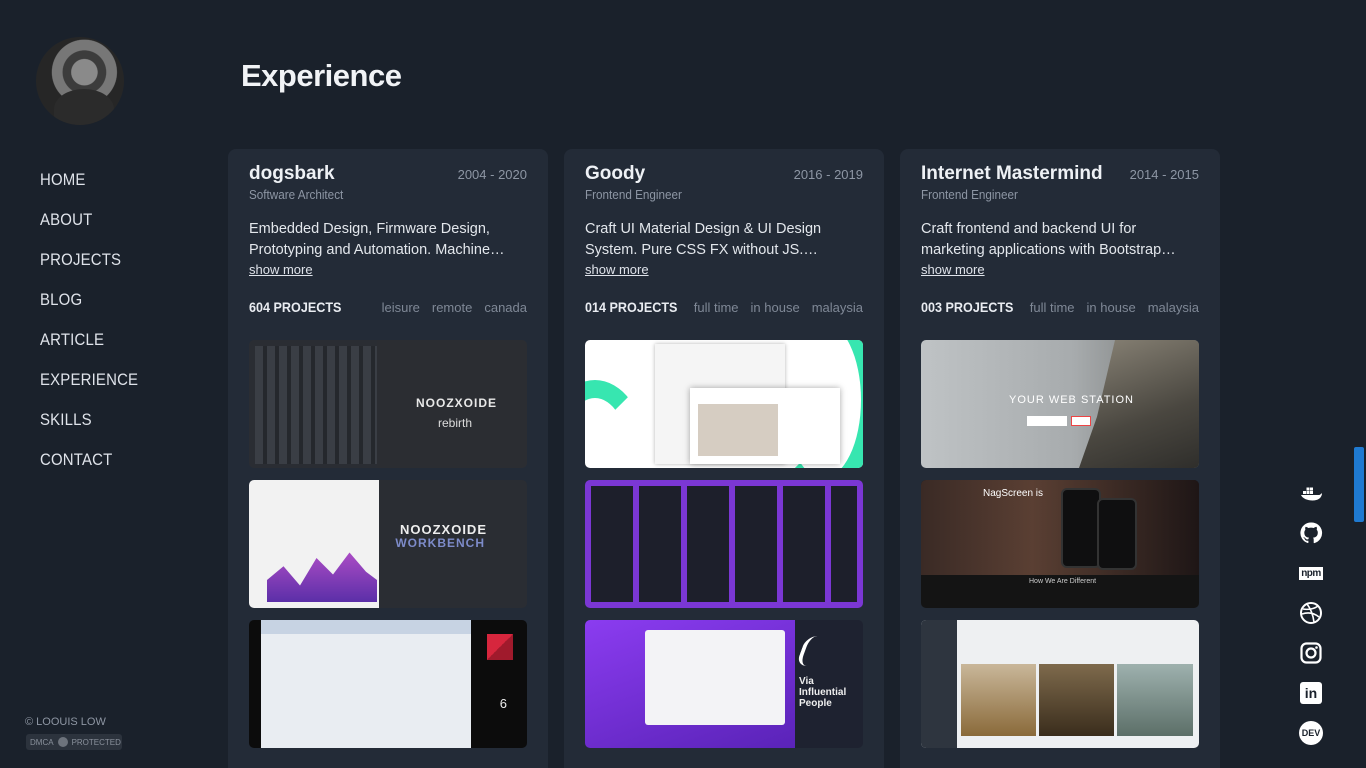 The width and height of the screenshot is (1366, 768). I want to click on thumbnail-title: YOUR WEB STATION, so click(1071, 400).